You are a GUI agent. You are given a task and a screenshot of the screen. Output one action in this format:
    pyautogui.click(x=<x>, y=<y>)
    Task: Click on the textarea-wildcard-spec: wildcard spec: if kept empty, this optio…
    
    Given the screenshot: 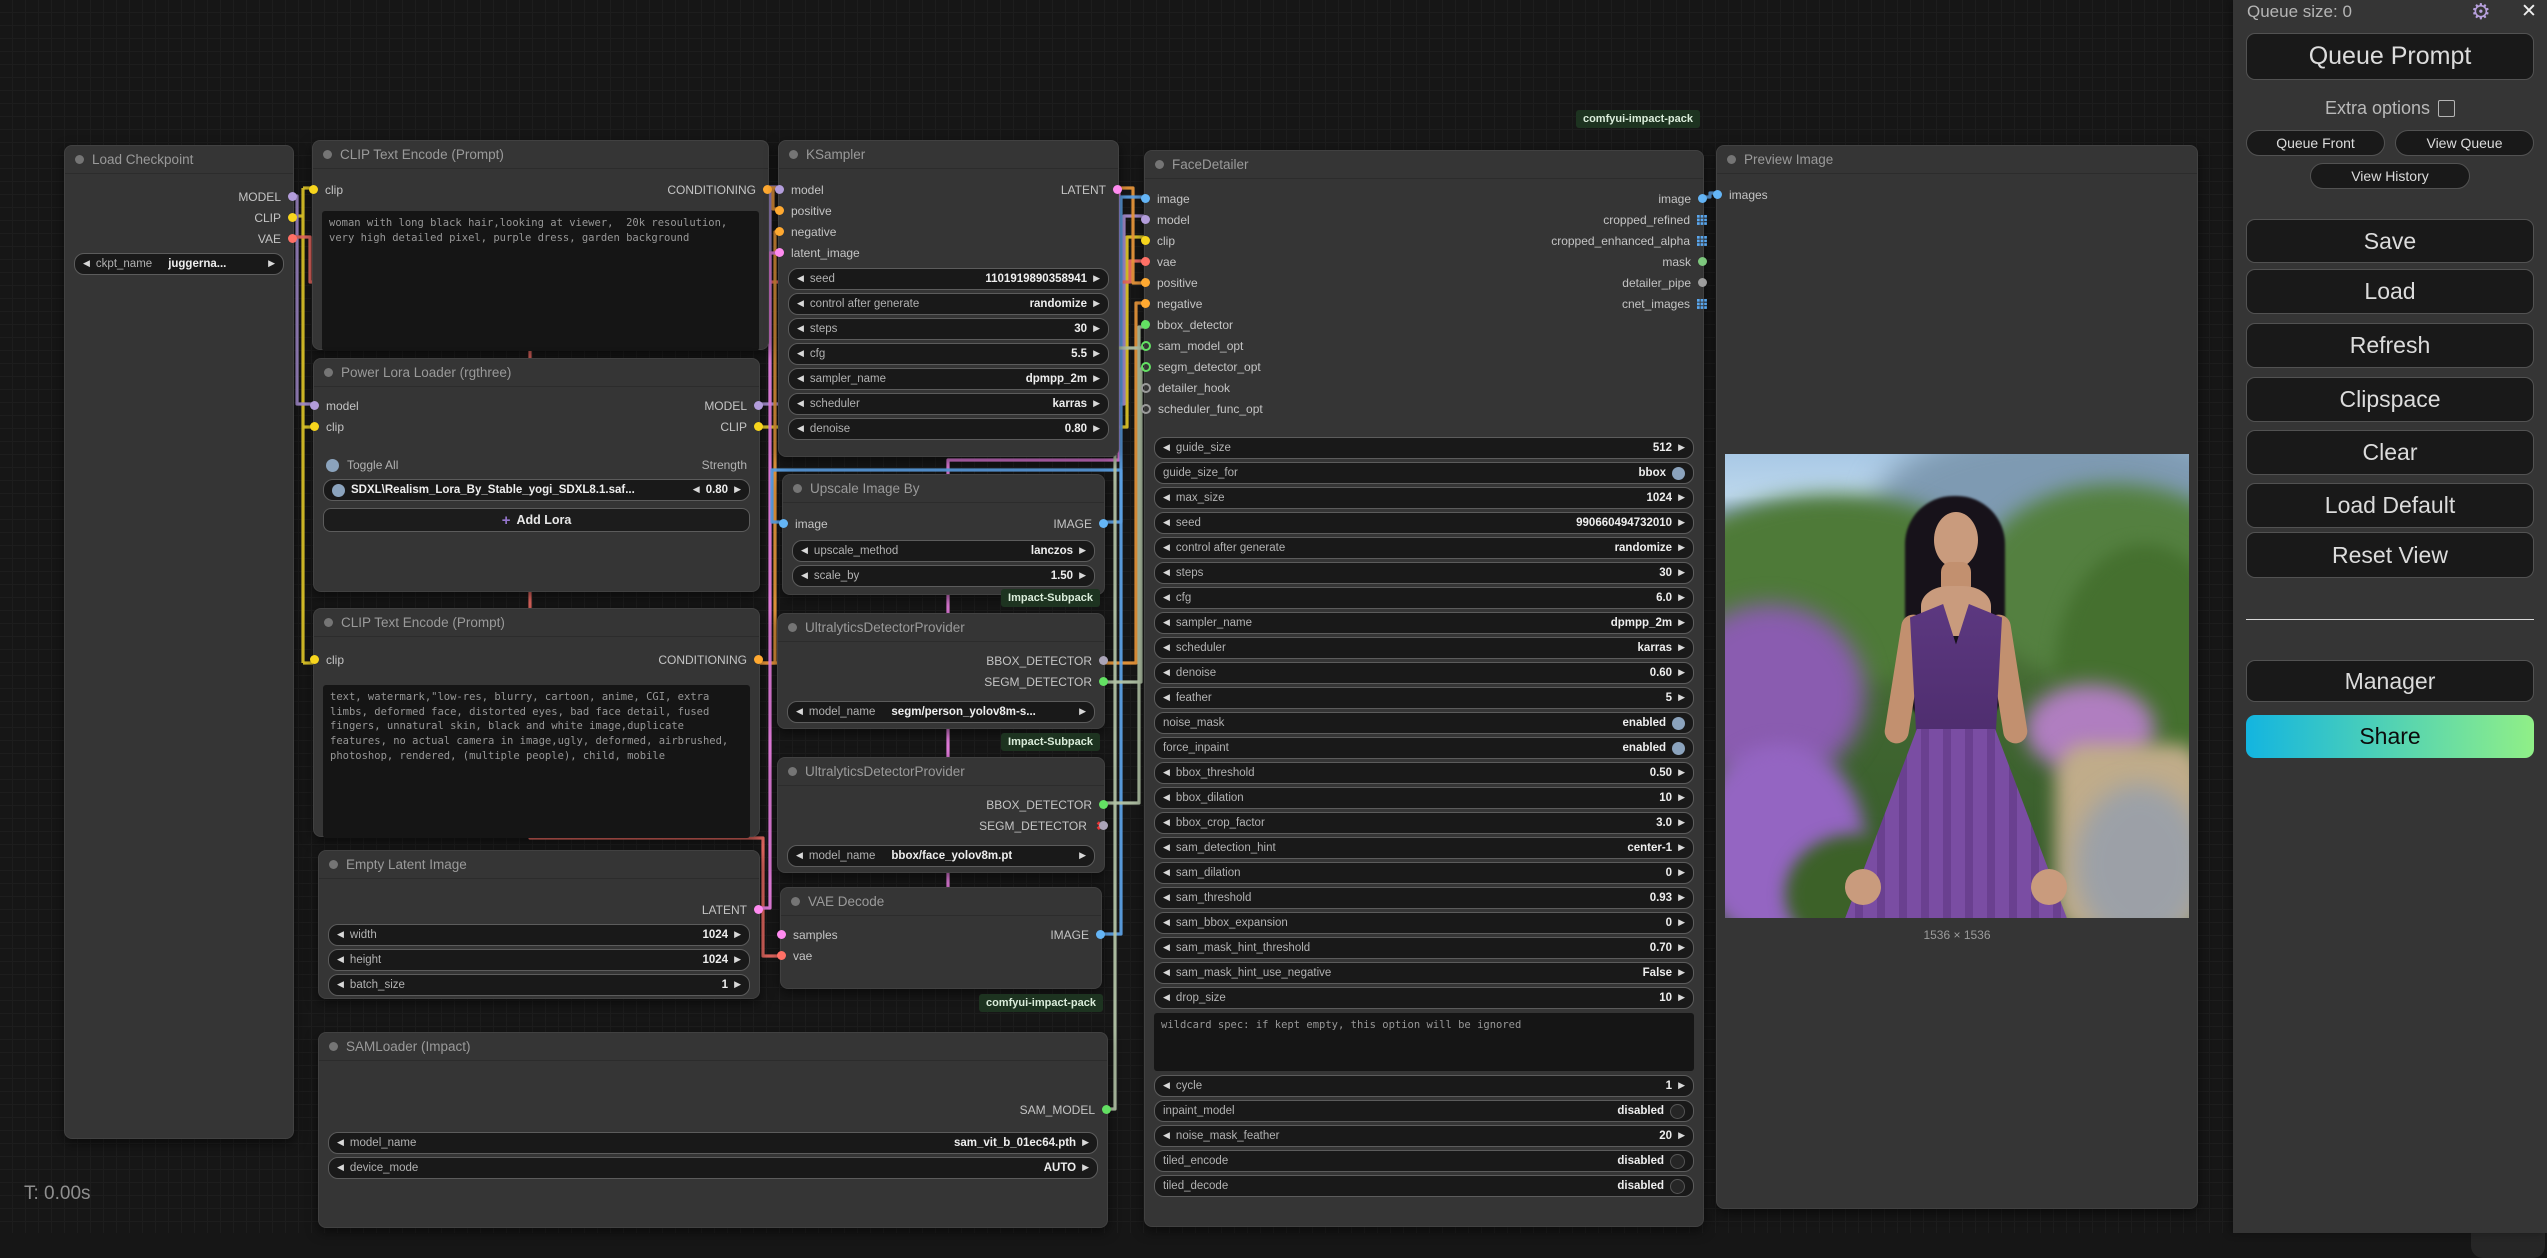 What is the action you would take?
    pyautogui.click(x=1424, y=1042)
    